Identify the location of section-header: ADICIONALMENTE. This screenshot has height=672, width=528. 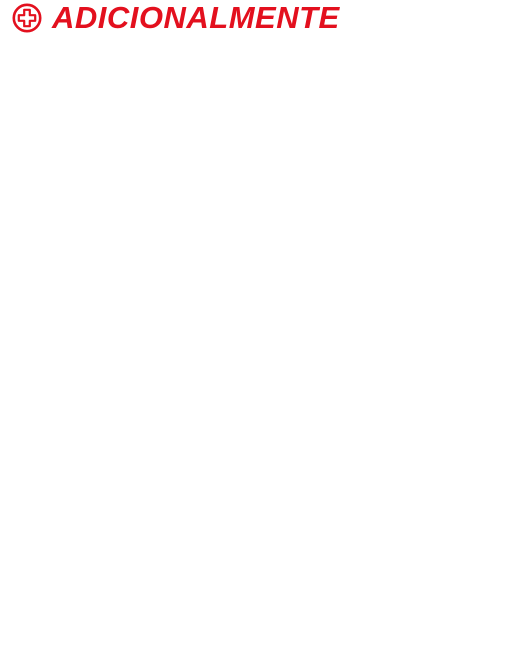
(176, 18).